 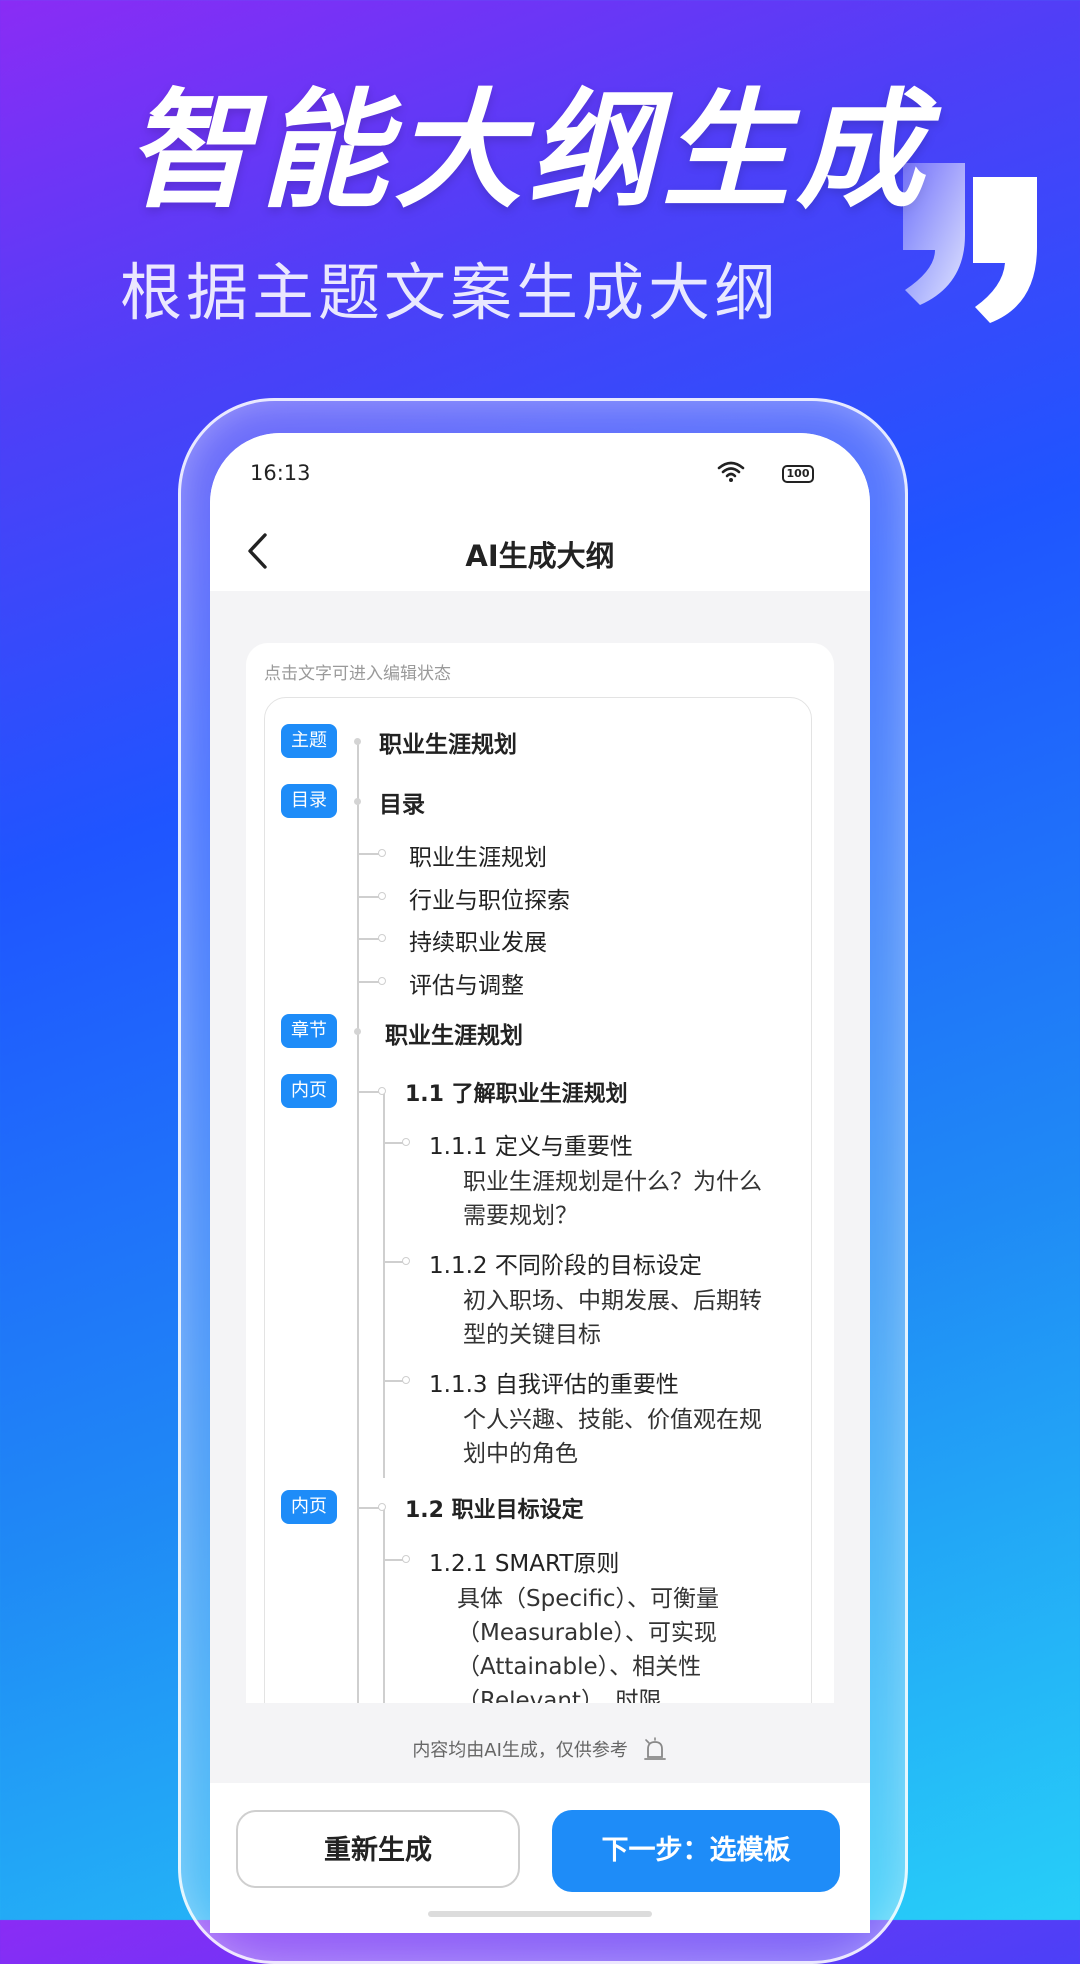 What do you see at coordinates (516, 1092) in the screenshot?
I see `outline-section-title: 1.1 了解职业生涯规划` at bounding box center [516, 1092].